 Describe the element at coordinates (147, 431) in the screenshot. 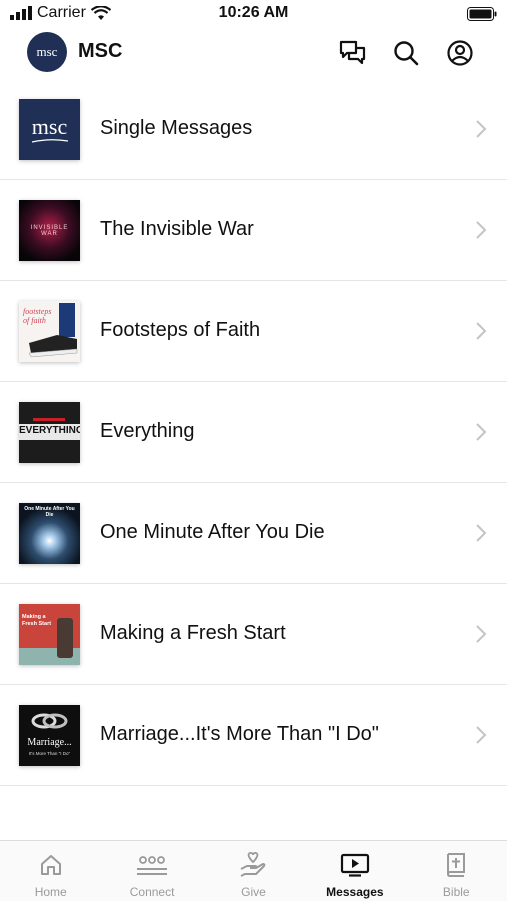

I see `series-title: Everything` at that location.